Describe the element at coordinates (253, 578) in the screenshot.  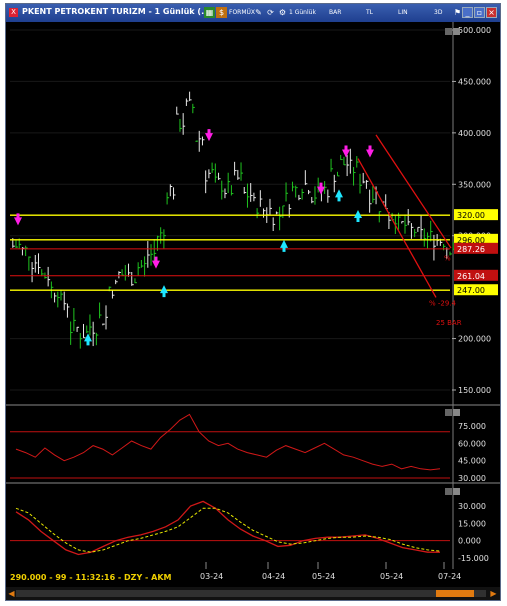
I see `status-bar: 290.000 - 99 - 11:32:16 - DZY - AKM` at that location.